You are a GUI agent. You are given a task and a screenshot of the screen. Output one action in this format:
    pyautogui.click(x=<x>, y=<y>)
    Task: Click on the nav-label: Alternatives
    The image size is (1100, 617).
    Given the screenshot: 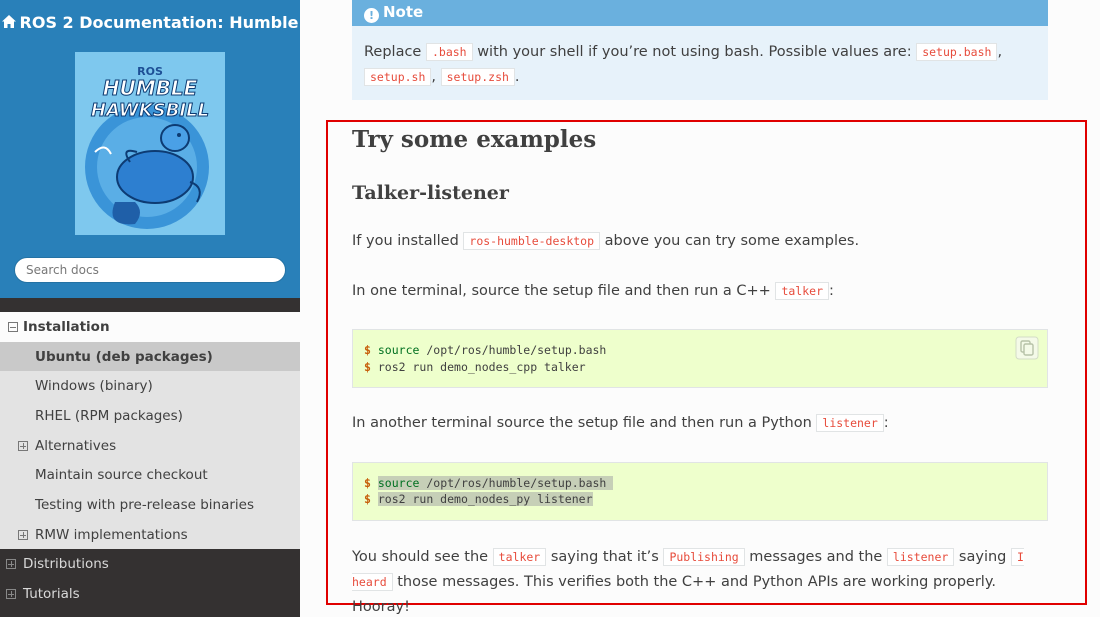 What is the action you would take?
    pyautogui.click(x=76, y=446)
    